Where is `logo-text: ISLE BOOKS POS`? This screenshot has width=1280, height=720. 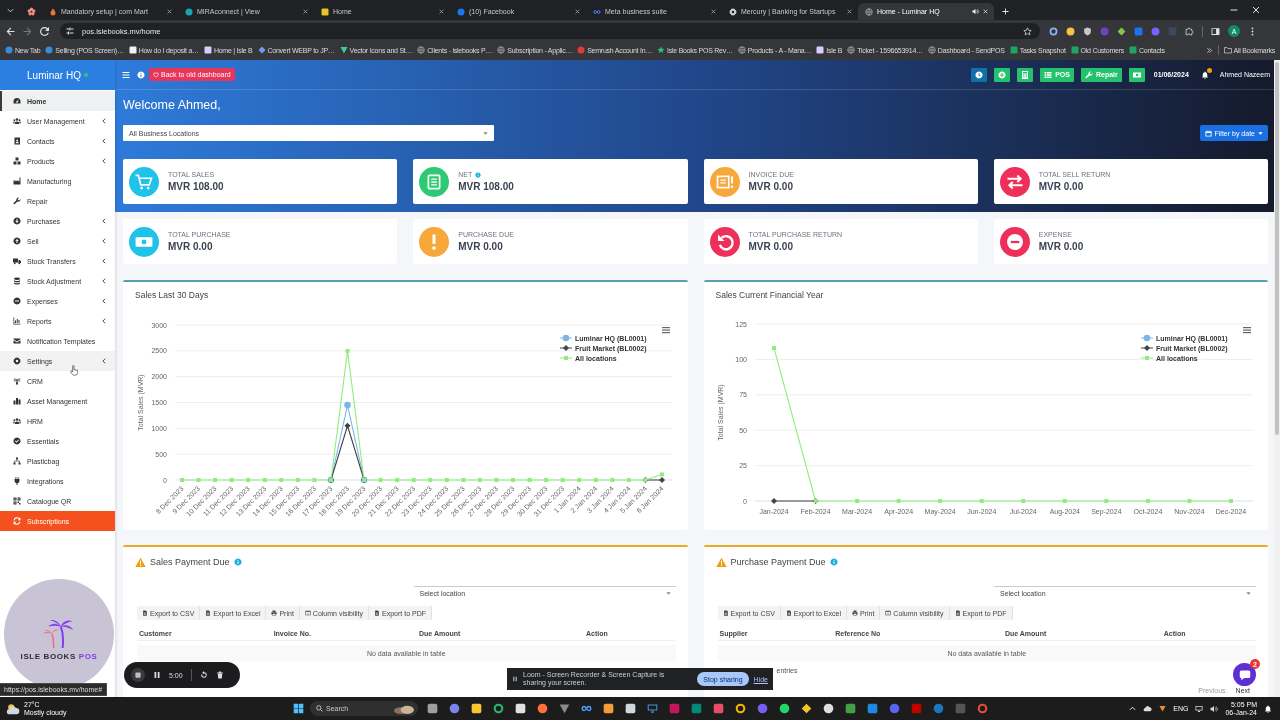
logo-text: ISLE BOOKS POS is located at coordinates (59, 656).